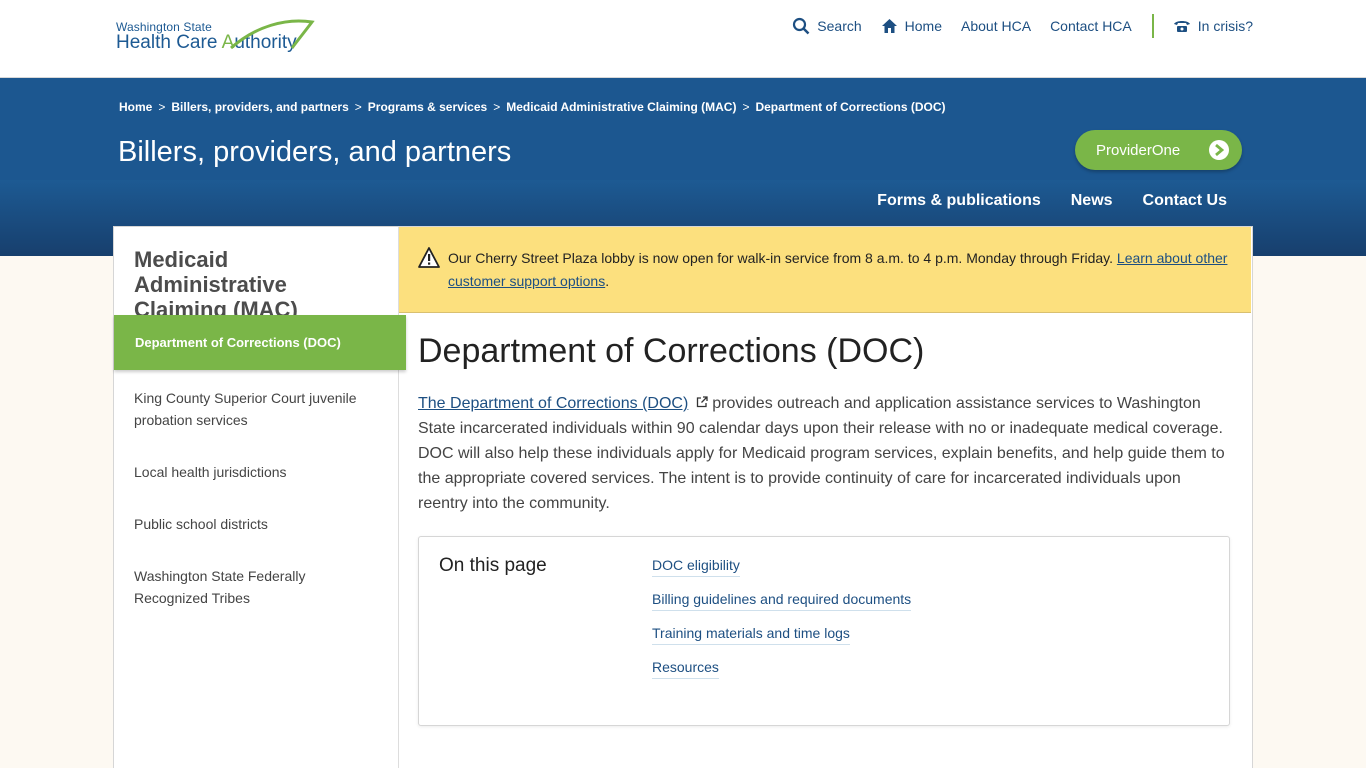  What do you see at coordinates (1181, 26) in the screenshot?
I see `phone-icon` at bounding box center [1181, 26].